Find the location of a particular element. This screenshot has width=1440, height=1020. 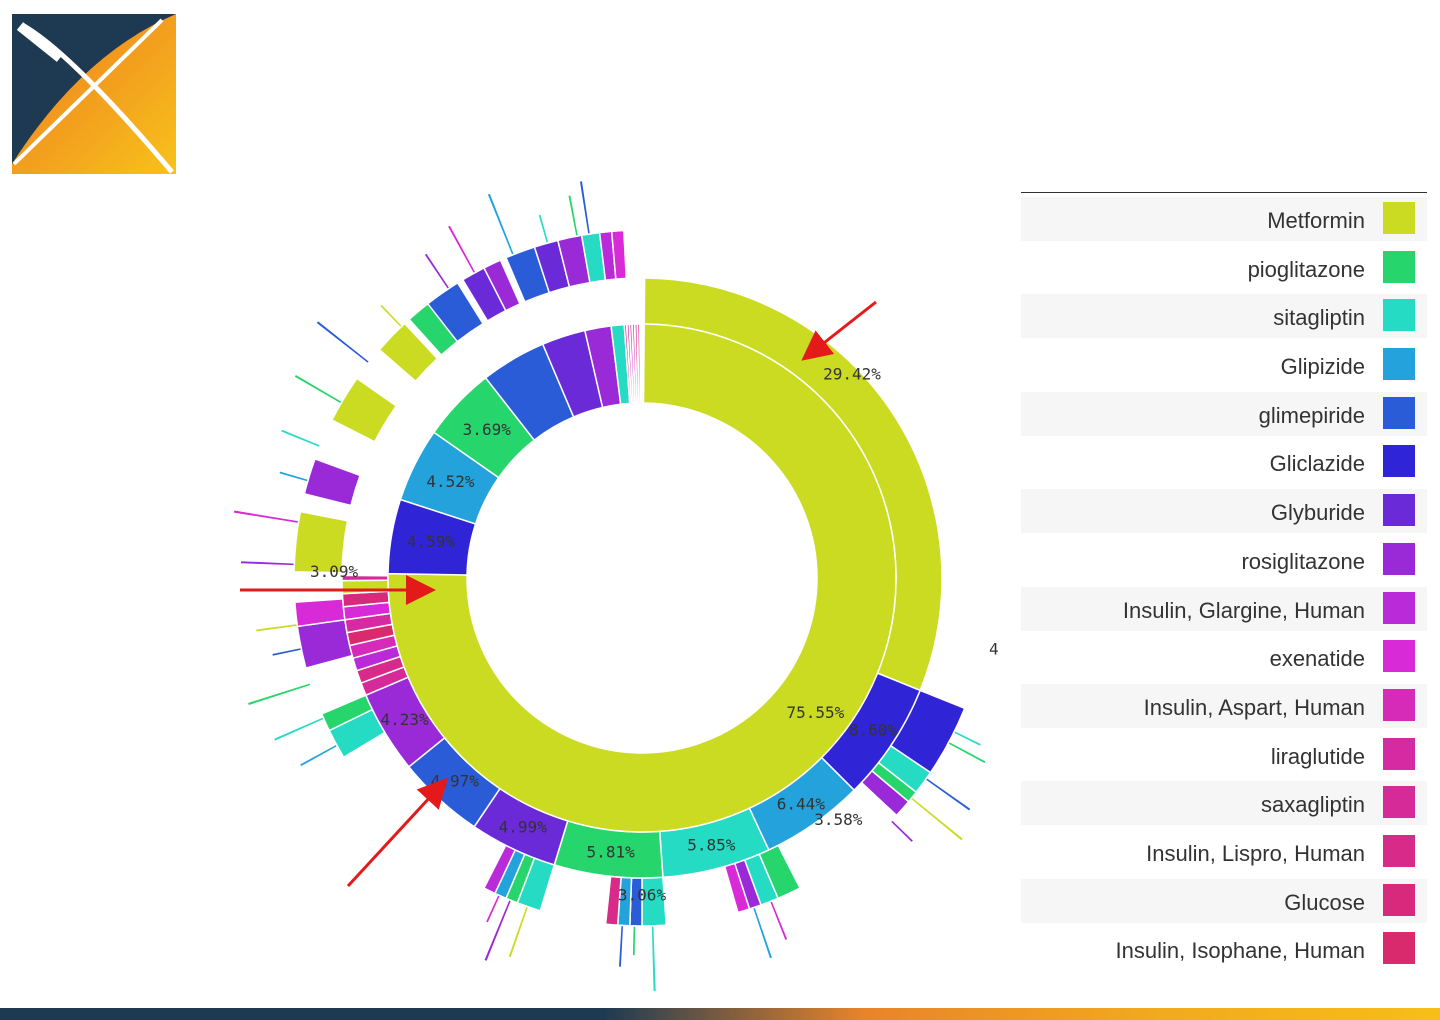

legend-item: Insulin, Aspart, Human is located at coordinates (1224, 705).